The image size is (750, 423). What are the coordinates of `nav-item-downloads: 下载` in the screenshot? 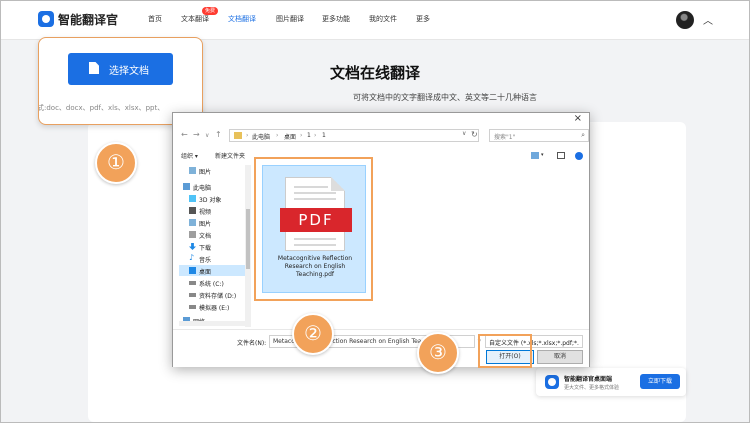 It's located at (212, 246).